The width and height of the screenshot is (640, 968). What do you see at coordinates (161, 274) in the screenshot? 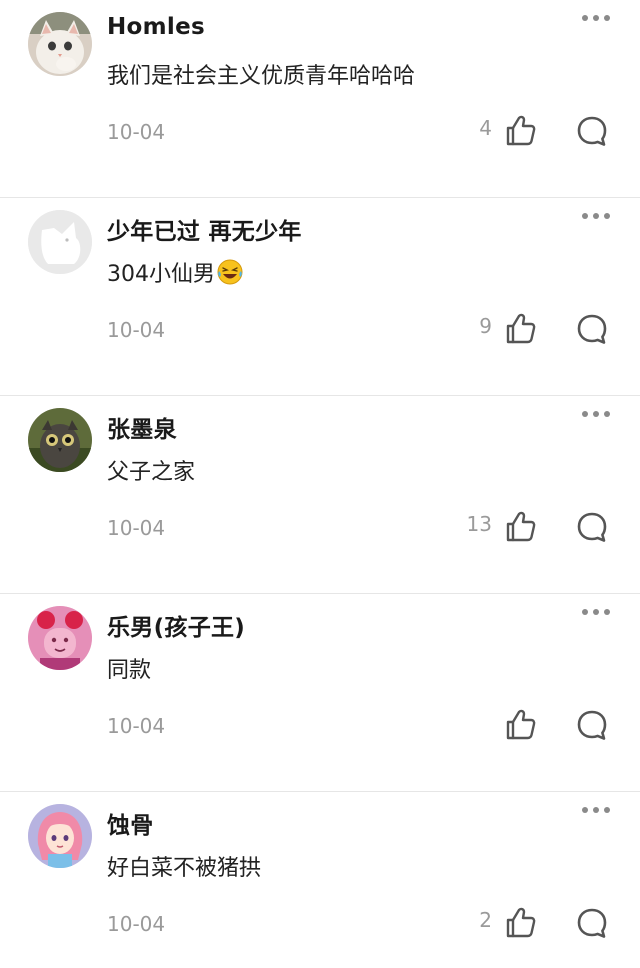
I see `comment-text-body: 304小仙男` at bounding box center [161, 274].